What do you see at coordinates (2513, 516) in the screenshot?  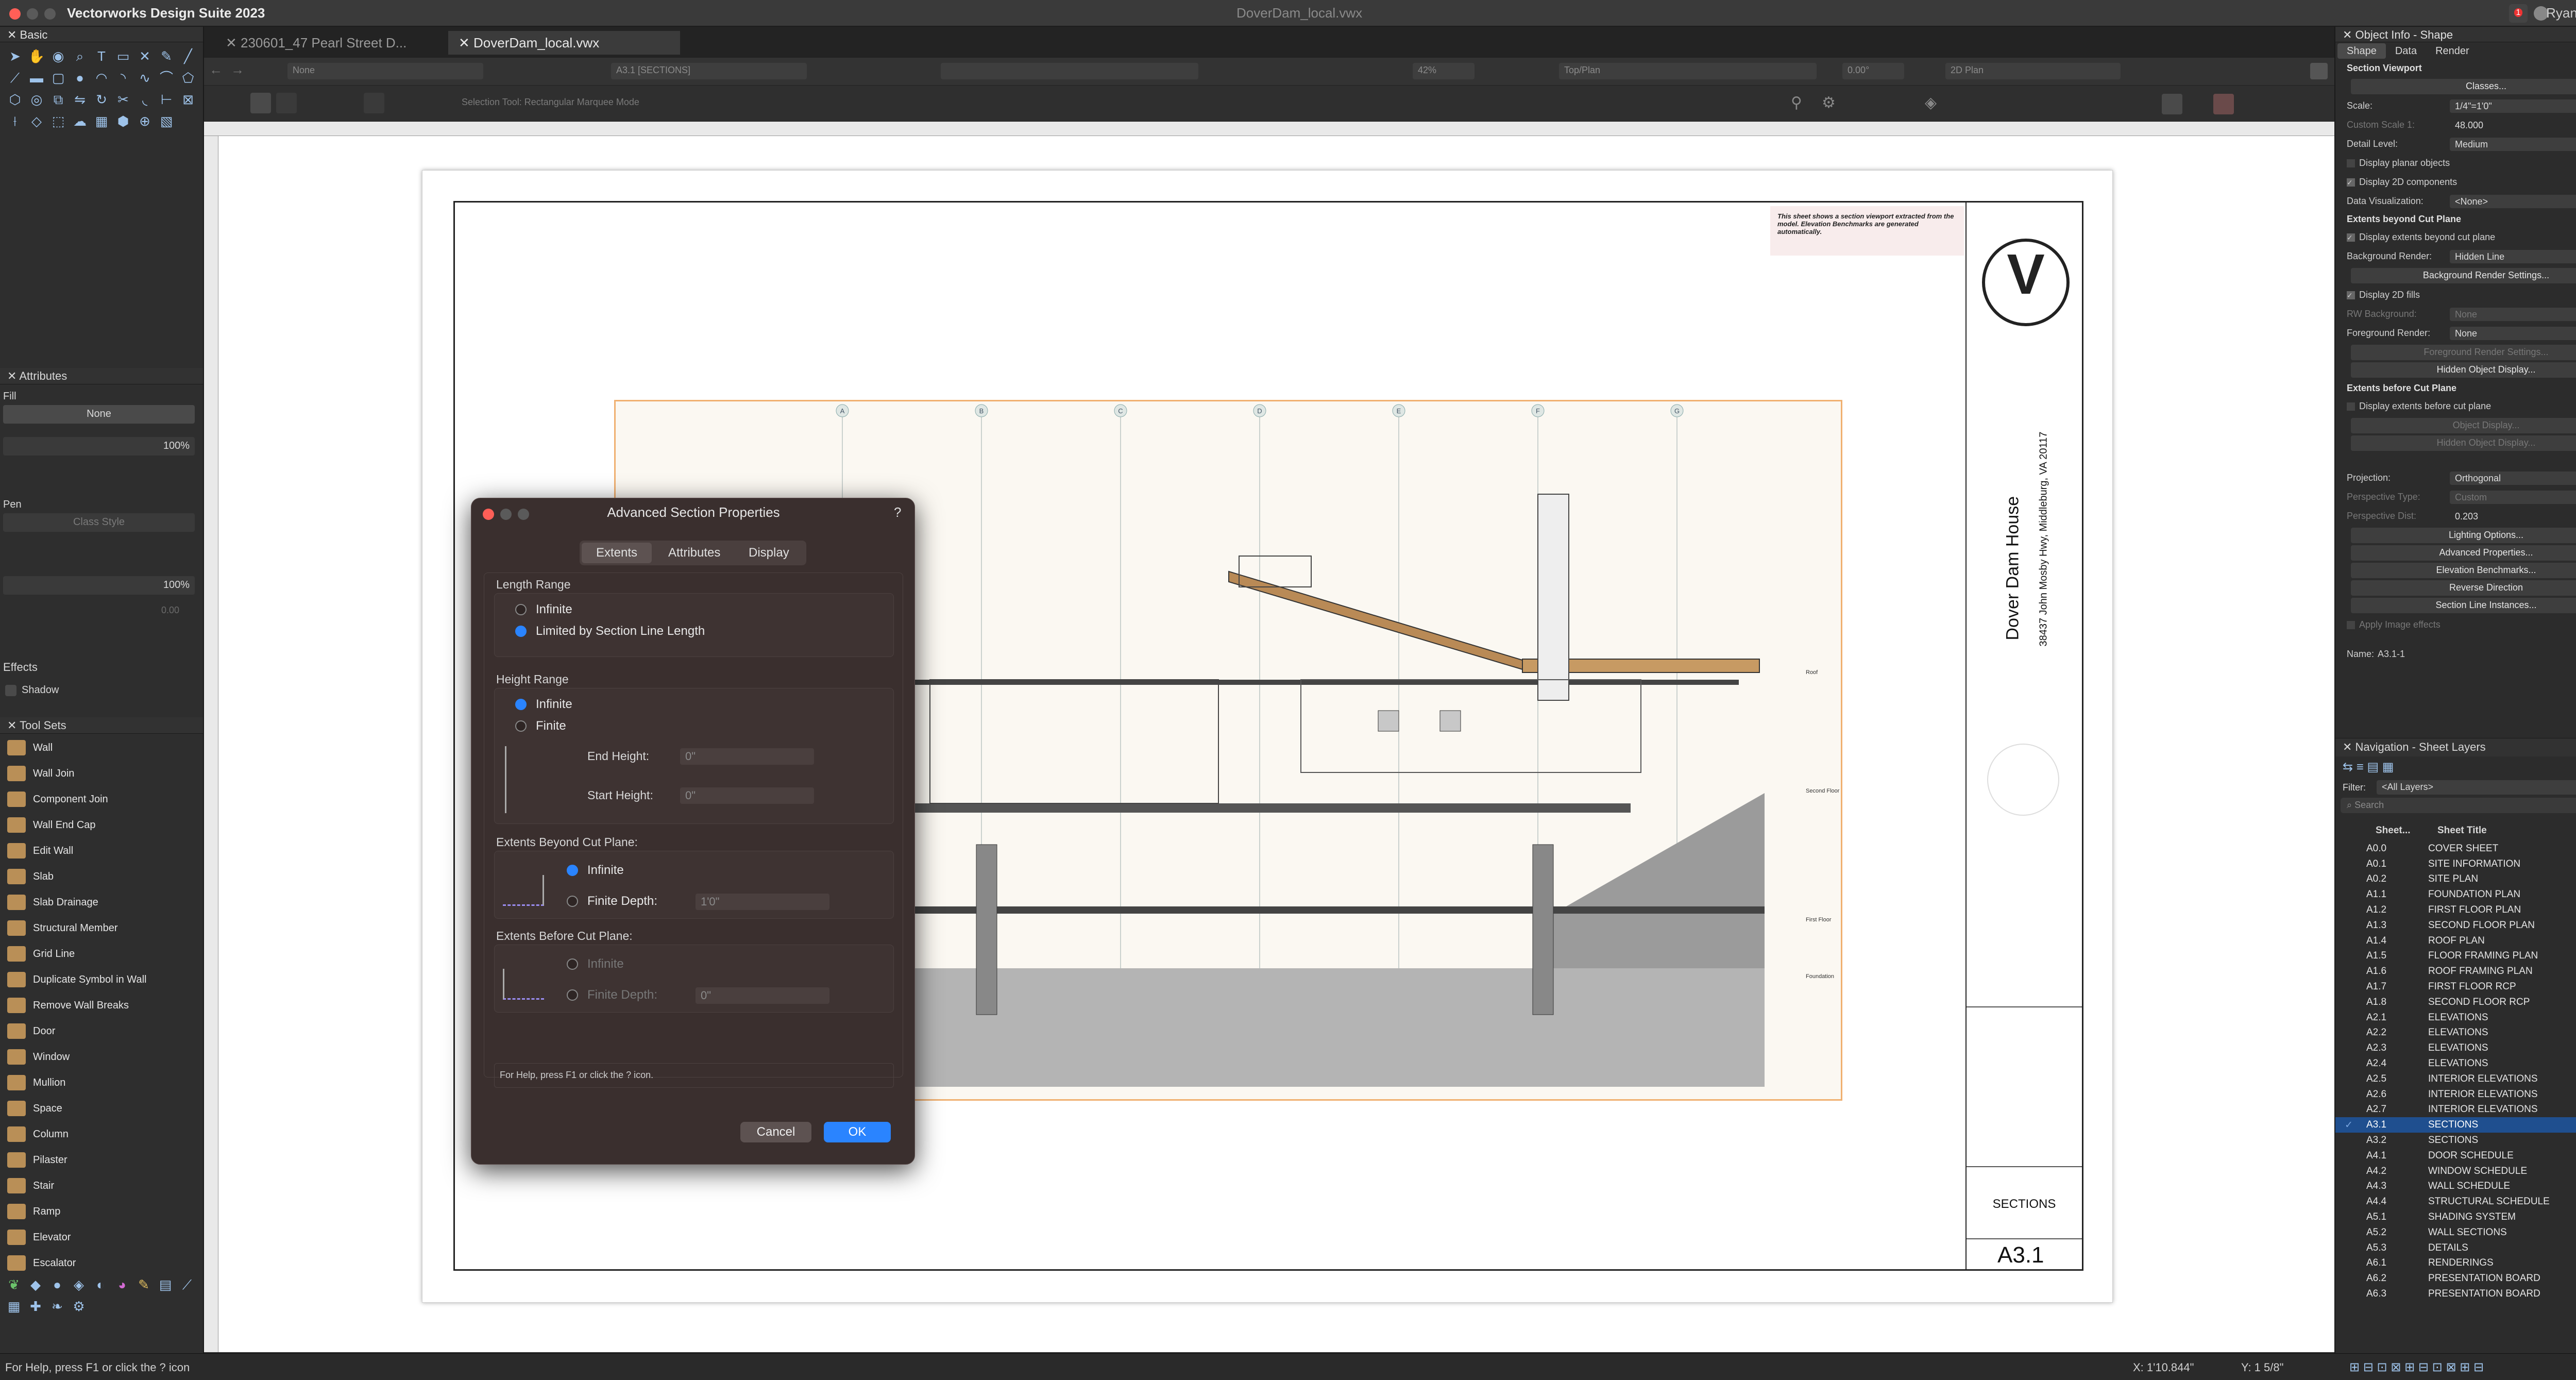 I see `perspective-dist-field: 0.203` at bounding box center [2513, 516].